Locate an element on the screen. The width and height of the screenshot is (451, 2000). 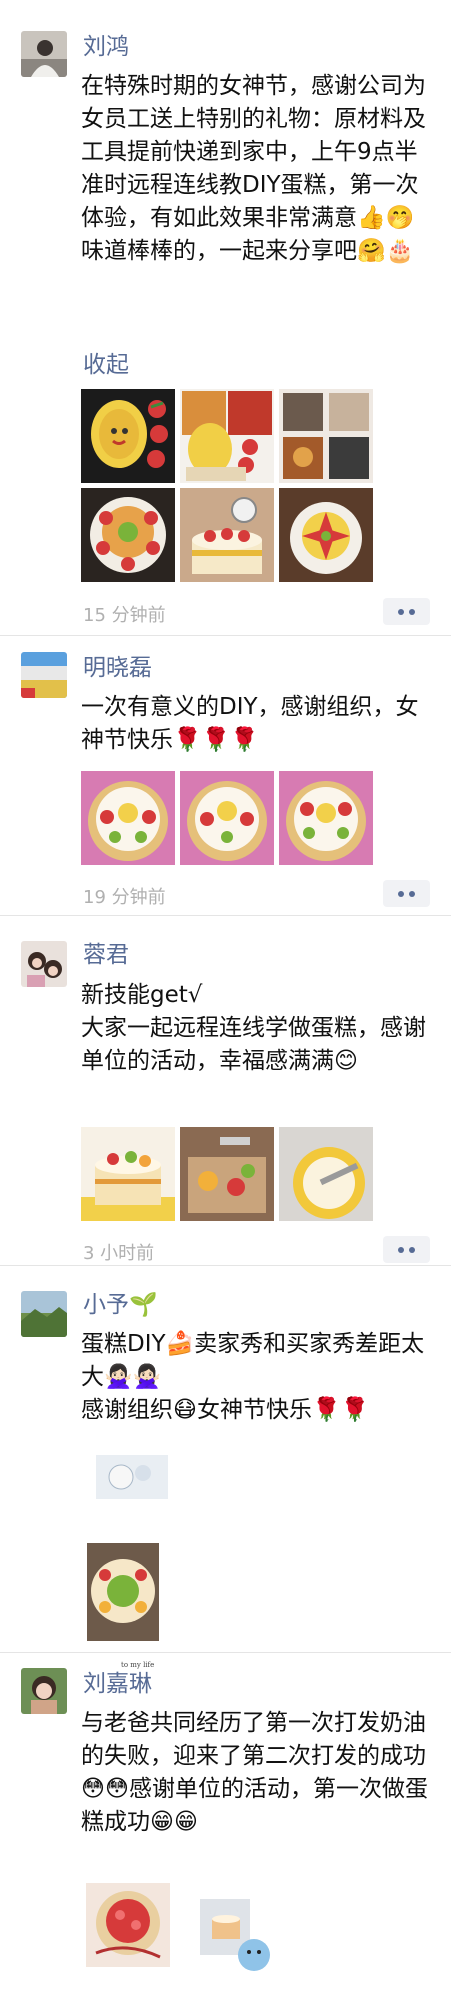
user-name: 刘鸿 is located at coordinates (106, 47).